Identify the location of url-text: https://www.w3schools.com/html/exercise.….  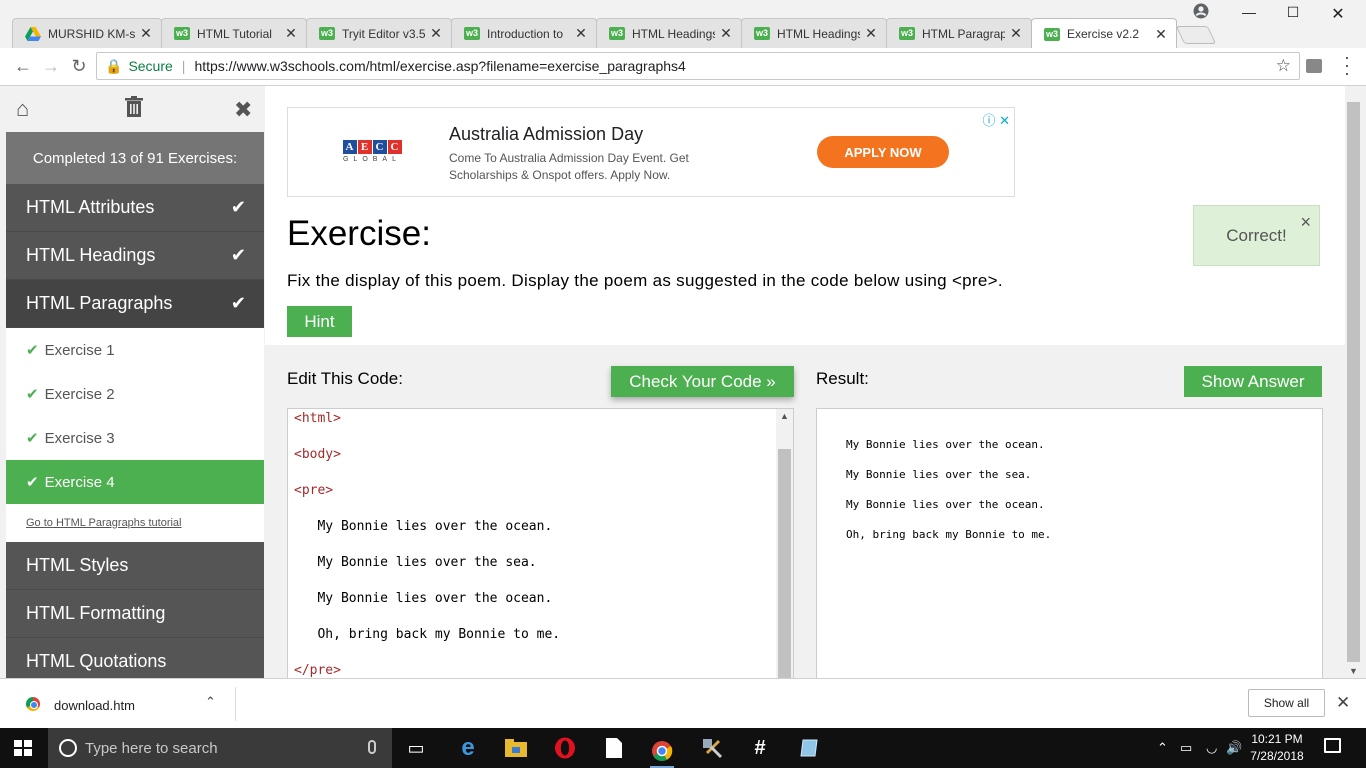
(439, 66).